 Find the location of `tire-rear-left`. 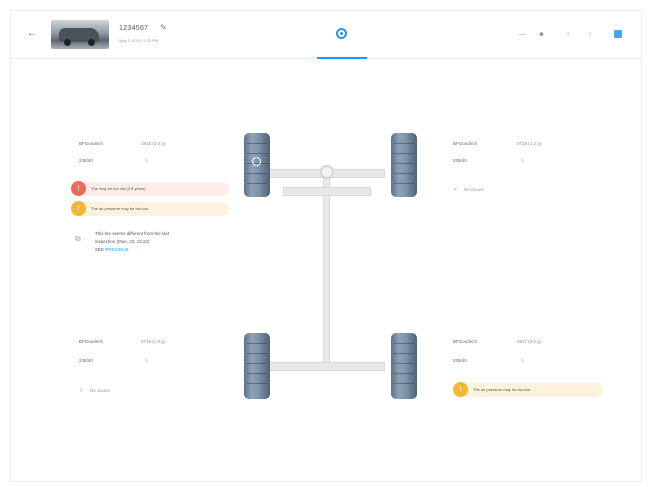

tire-rear-left is located at coordinates (257, 366).